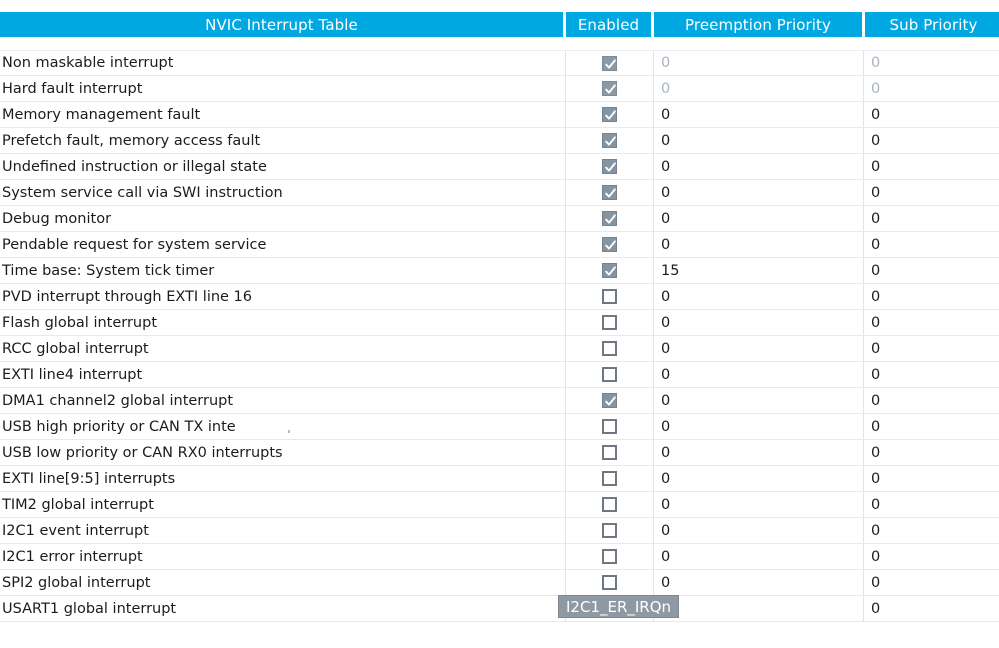 The image size is (999, 648). Describe the element at coordinates (758, 270) in the screenshot. I see `preemption-priority-cell: 15` at that location.